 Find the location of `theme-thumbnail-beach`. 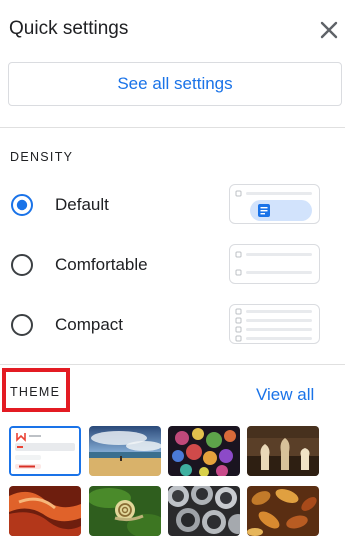

theme-thumbnail-beach is located at coordinates (125, 451).